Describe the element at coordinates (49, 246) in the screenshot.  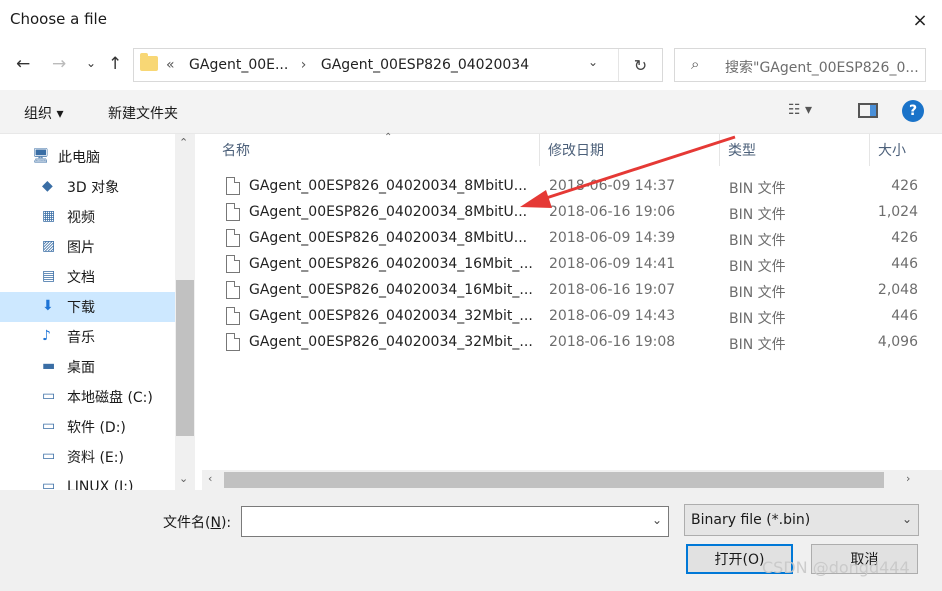
I see `picture-icon: ▨` at that location.